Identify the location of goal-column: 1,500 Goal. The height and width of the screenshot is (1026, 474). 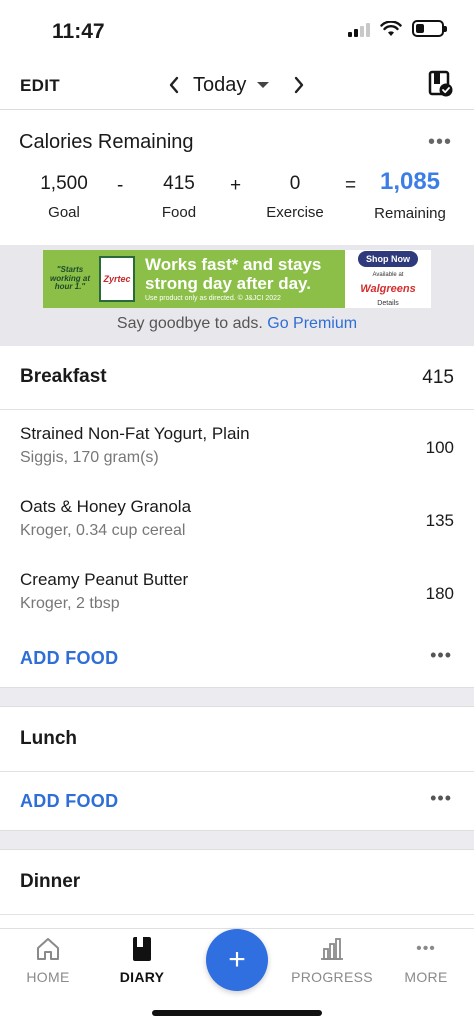
(64, 197).